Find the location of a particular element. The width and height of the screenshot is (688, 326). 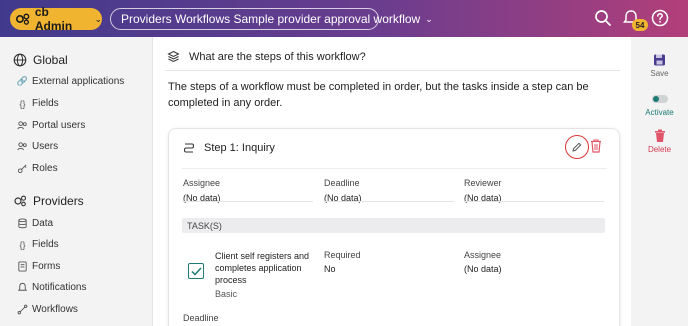

workflow-steps-question: What are the steps of this workflow? is located at coordinates (266, 56).